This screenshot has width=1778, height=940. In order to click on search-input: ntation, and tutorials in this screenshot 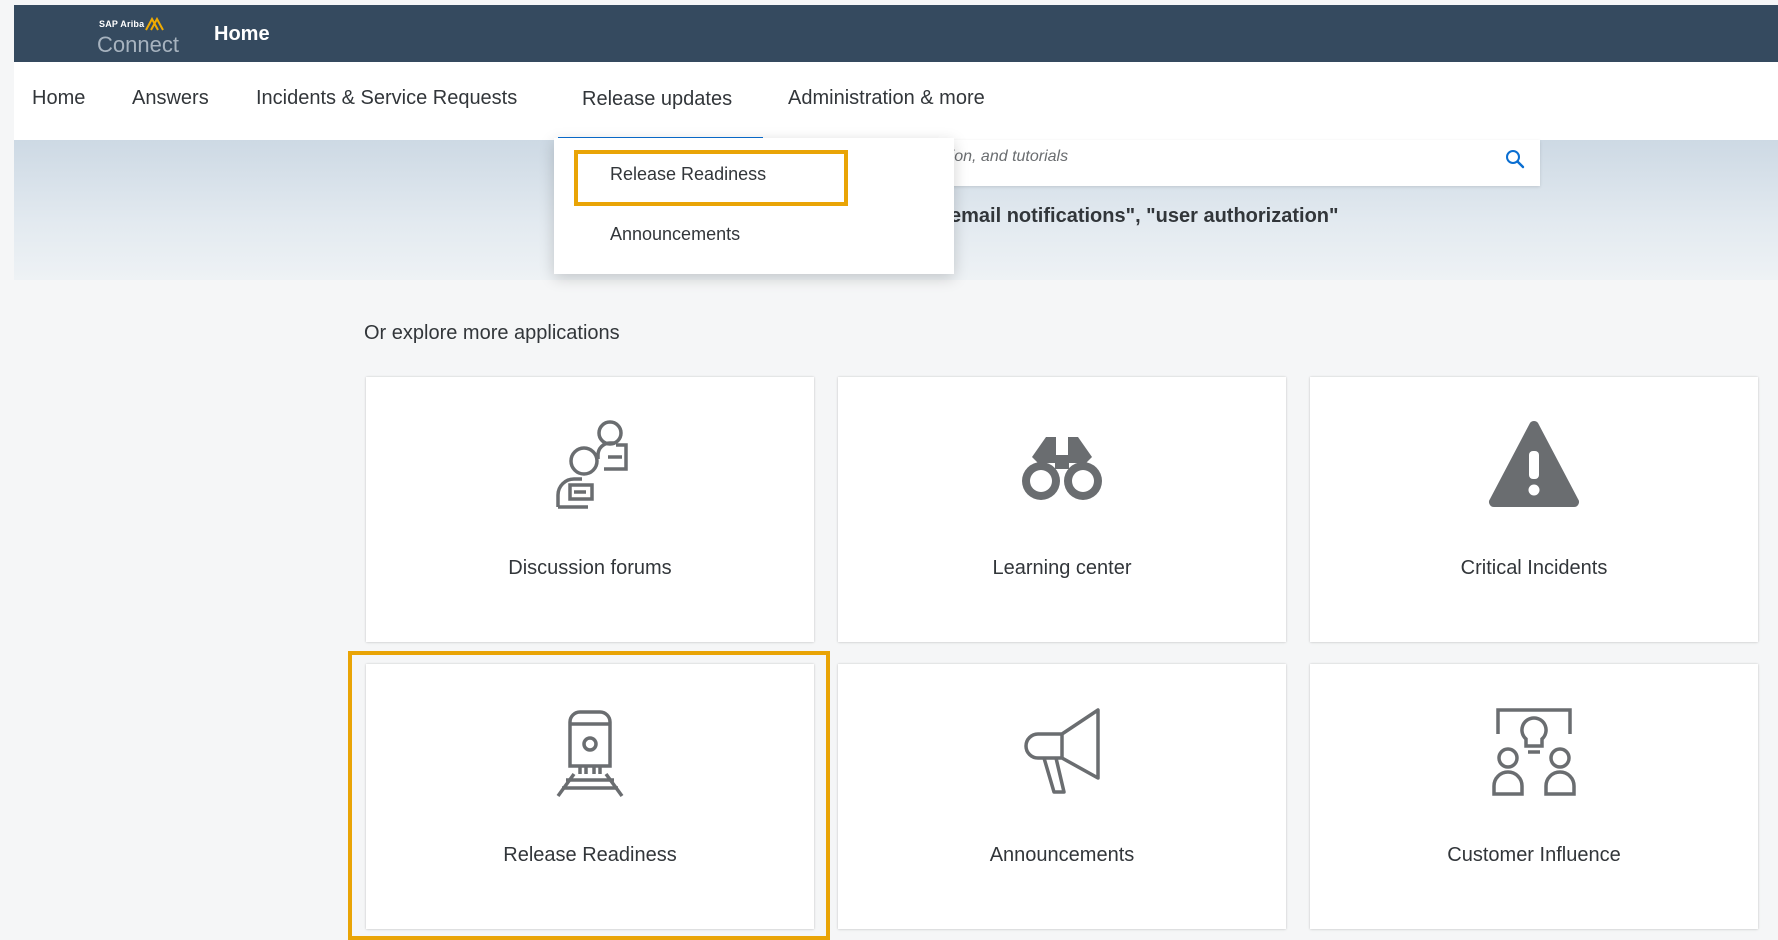, I will do `click(1225, 163)`.